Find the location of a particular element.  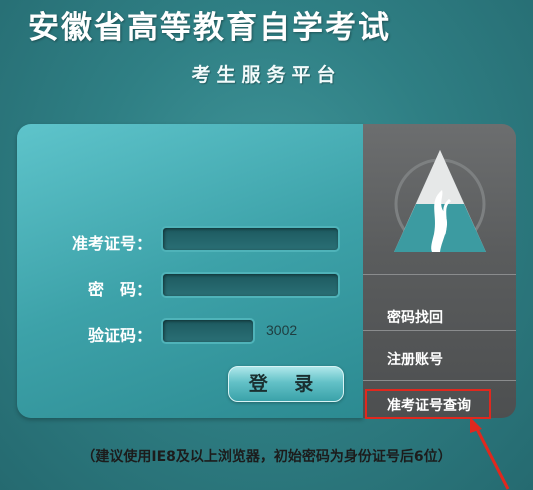

captcha-code: 3002 is located at coordinates (281, 330).